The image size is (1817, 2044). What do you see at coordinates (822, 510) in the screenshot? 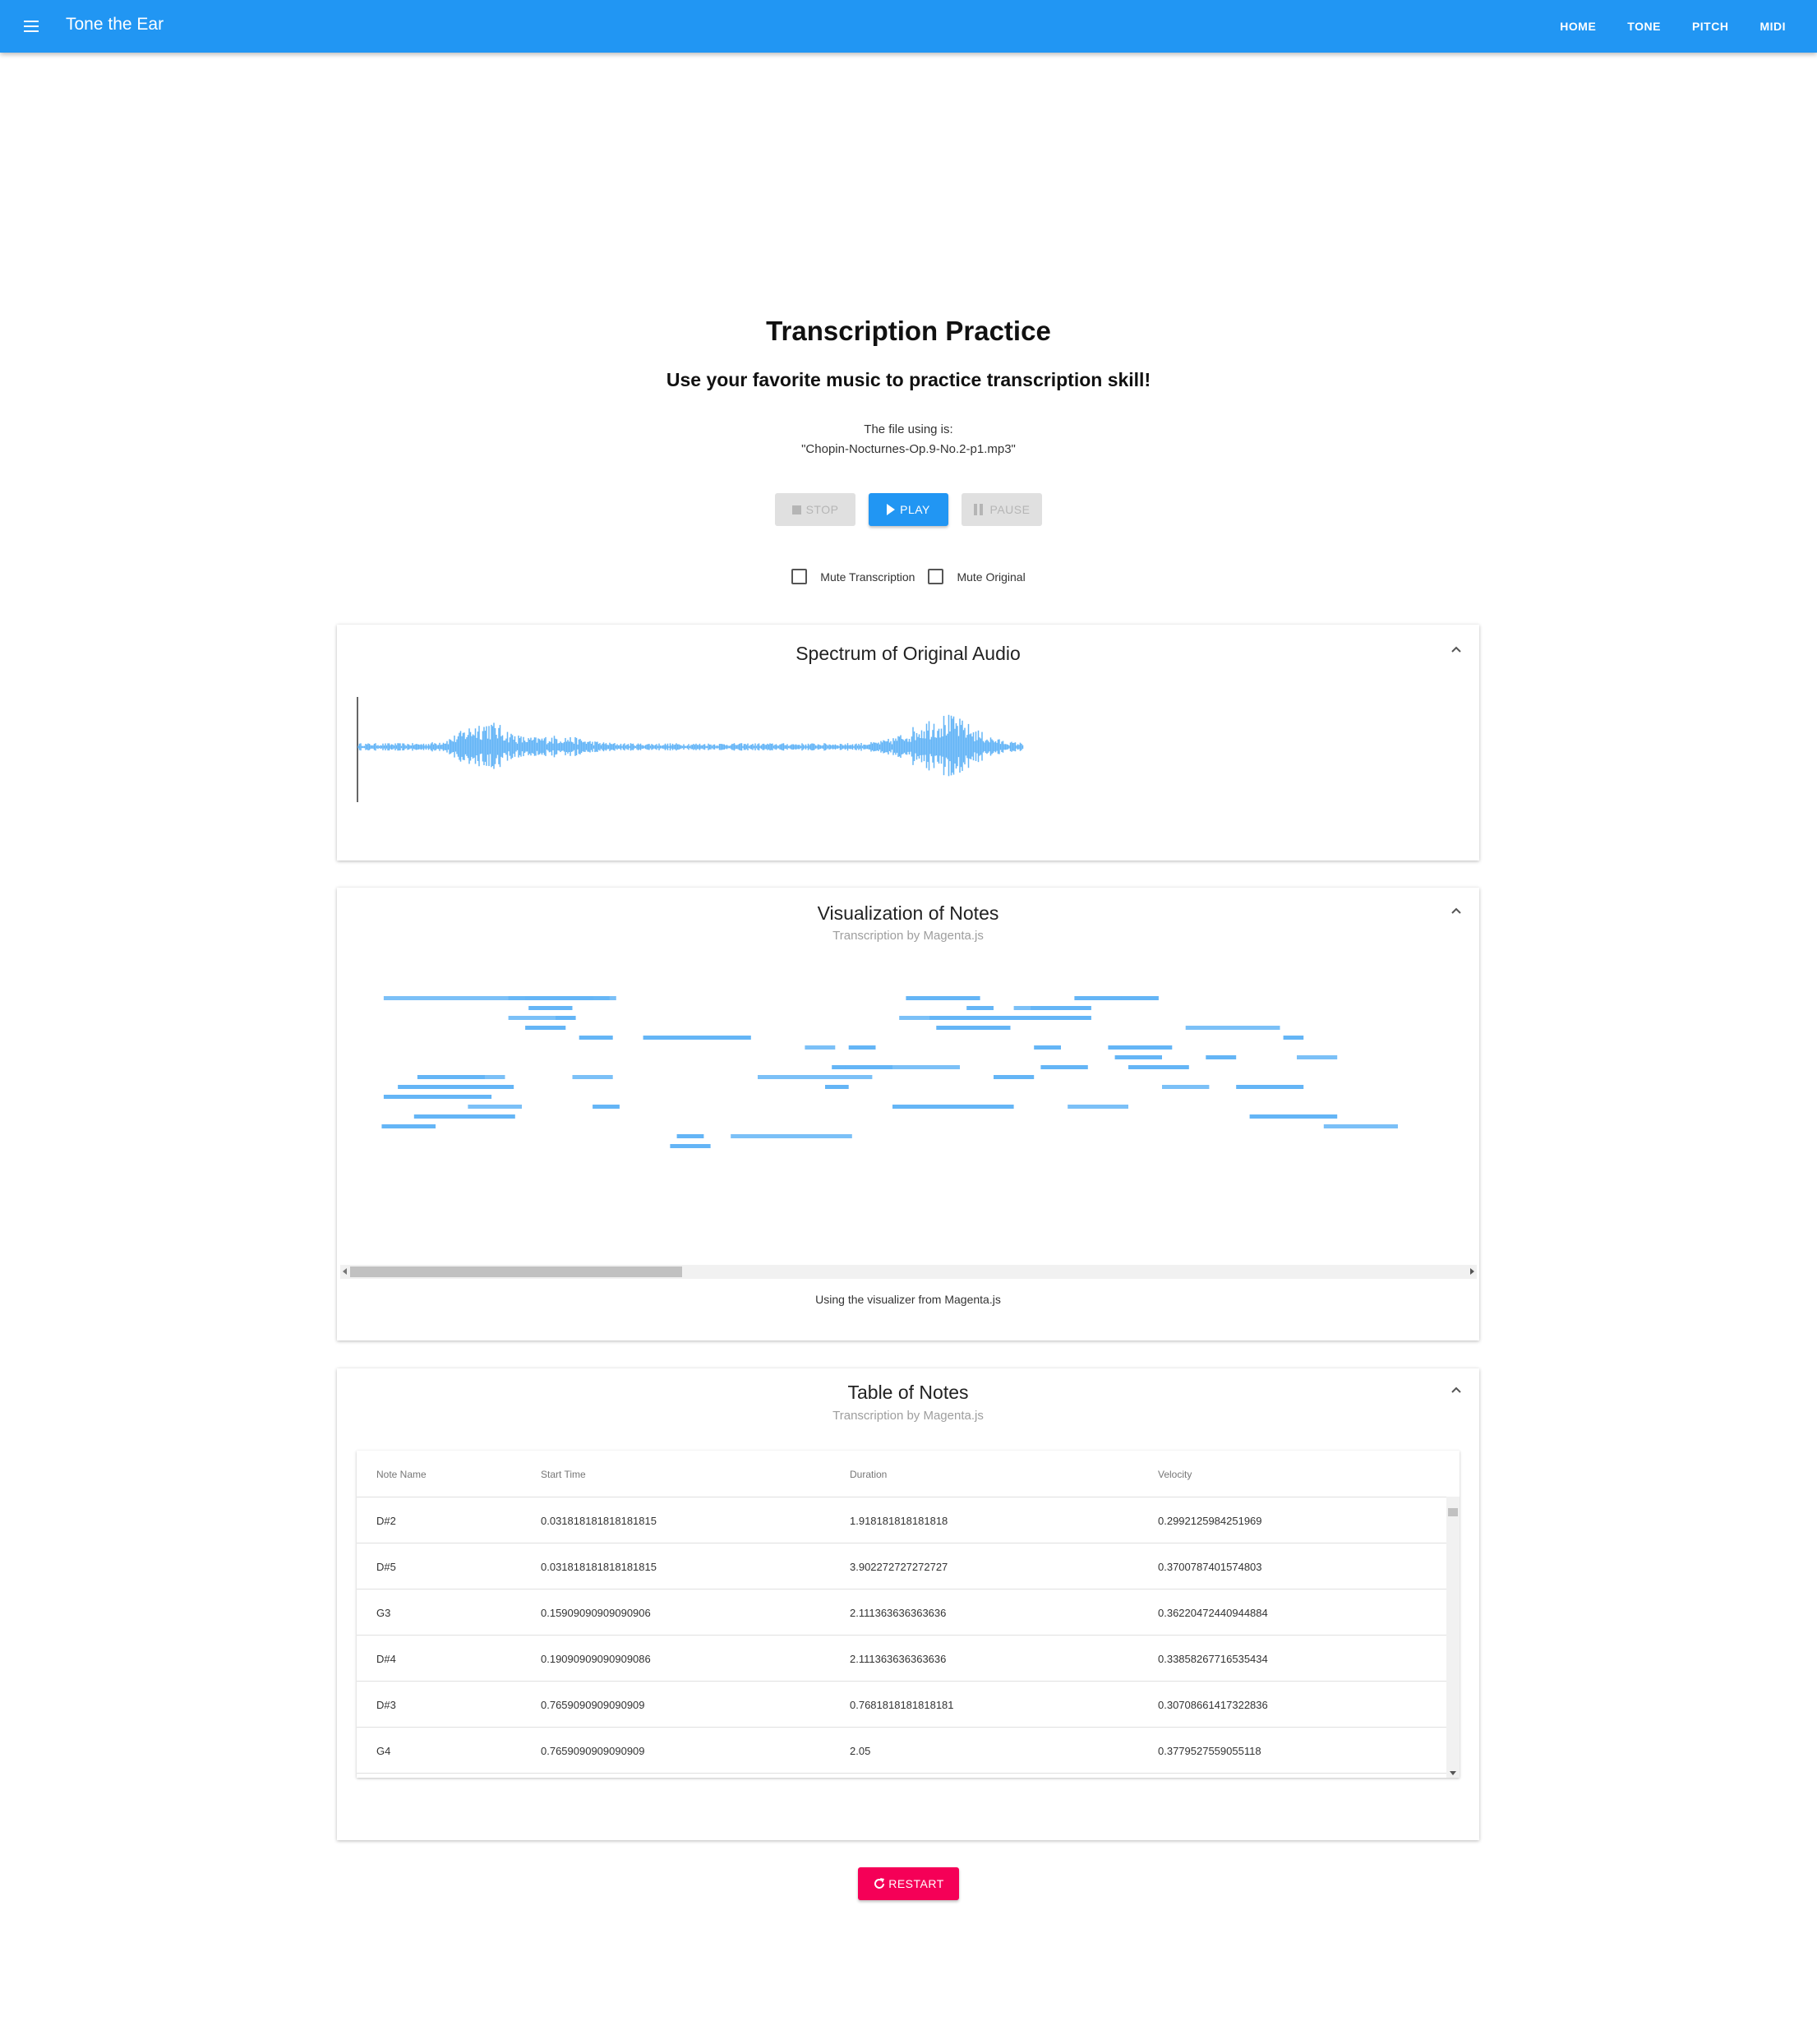
I see `stop-label: STOP` at bounding box center [822, 510].